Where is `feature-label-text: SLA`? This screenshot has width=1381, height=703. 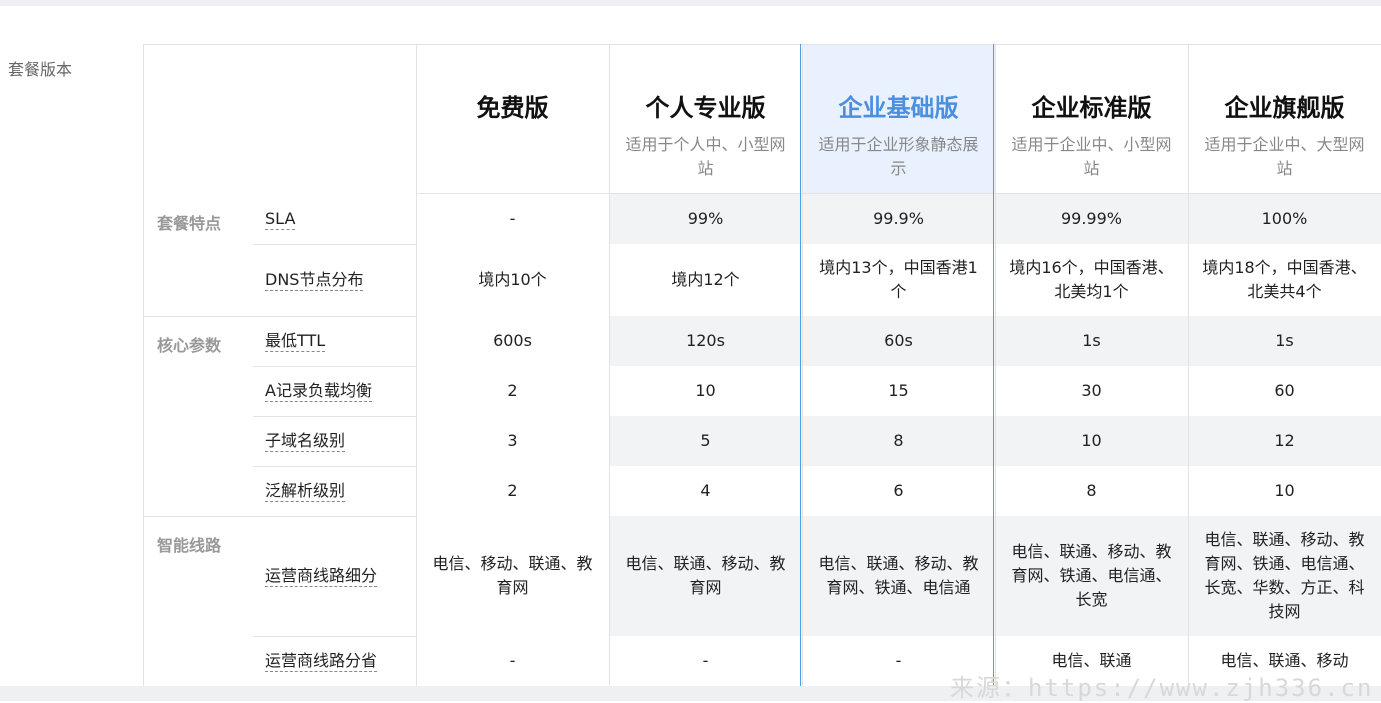 feature-label-text: SLA is located at coordinates (280, 219).